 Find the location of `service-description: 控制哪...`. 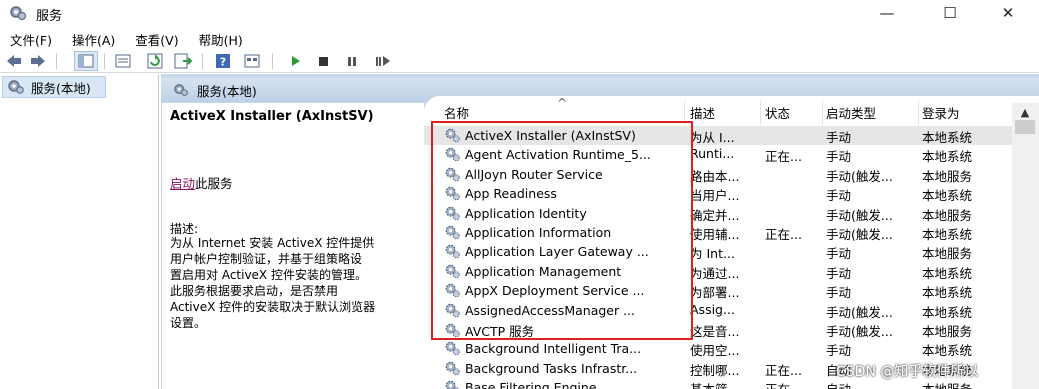

service-description: 控制哪... is located at coordinates (715, 370).